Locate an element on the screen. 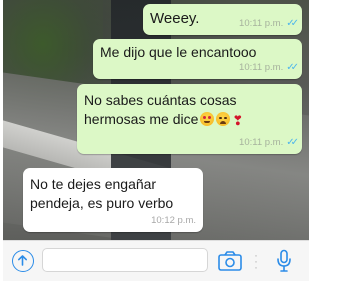  camera-icon is located at coordinates (230, 261).